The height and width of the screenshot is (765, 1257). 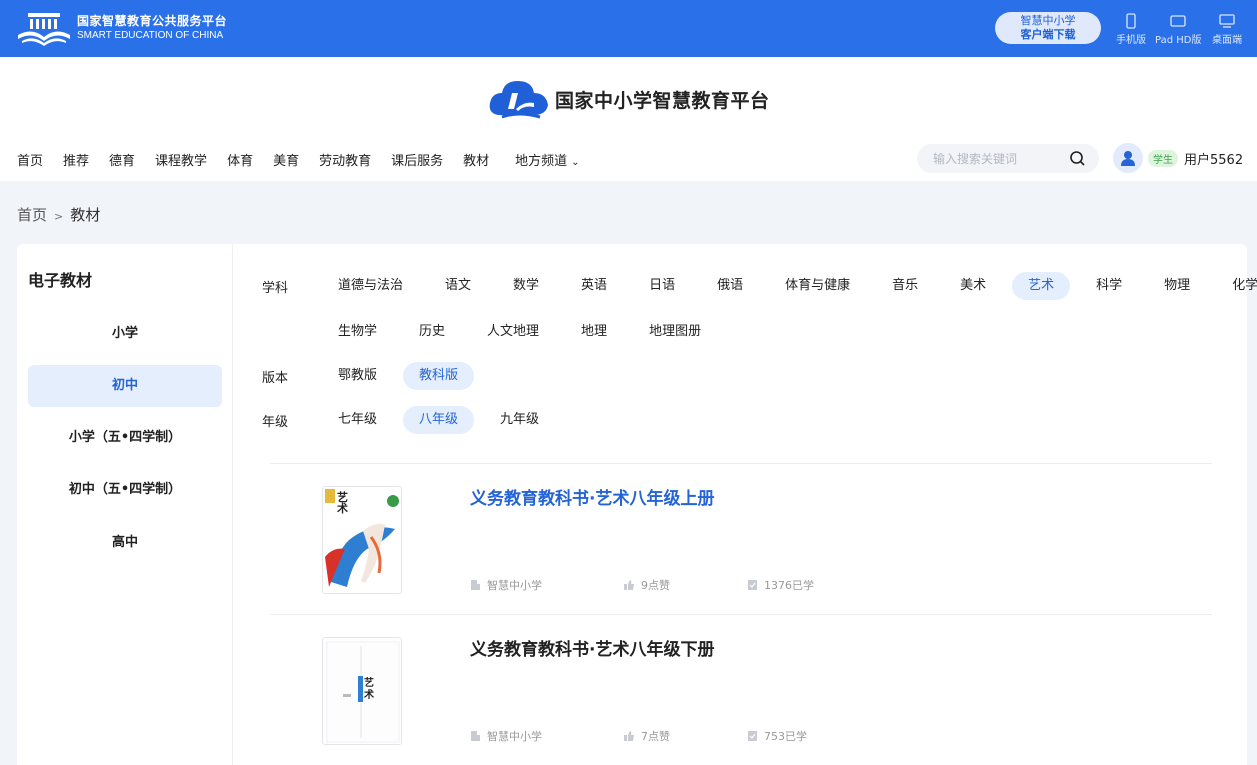 What do you see at coordinates (125, 543) in the screenshot?
I see `sidebar-item-senior: 高中` at bounding box center [125, 543].